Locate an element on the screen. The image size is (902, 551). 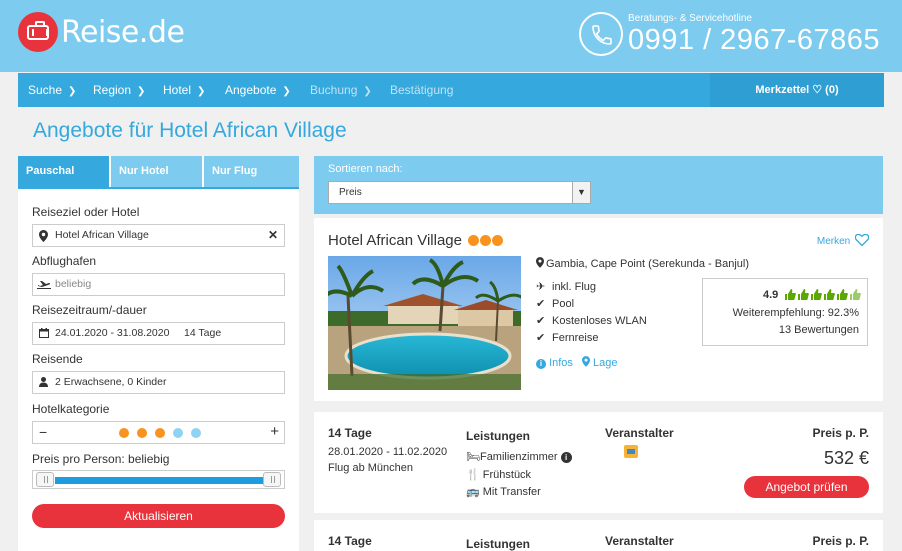
hotline-label: Beratungs- & Servicehotline is located at coordinates (690, 18).